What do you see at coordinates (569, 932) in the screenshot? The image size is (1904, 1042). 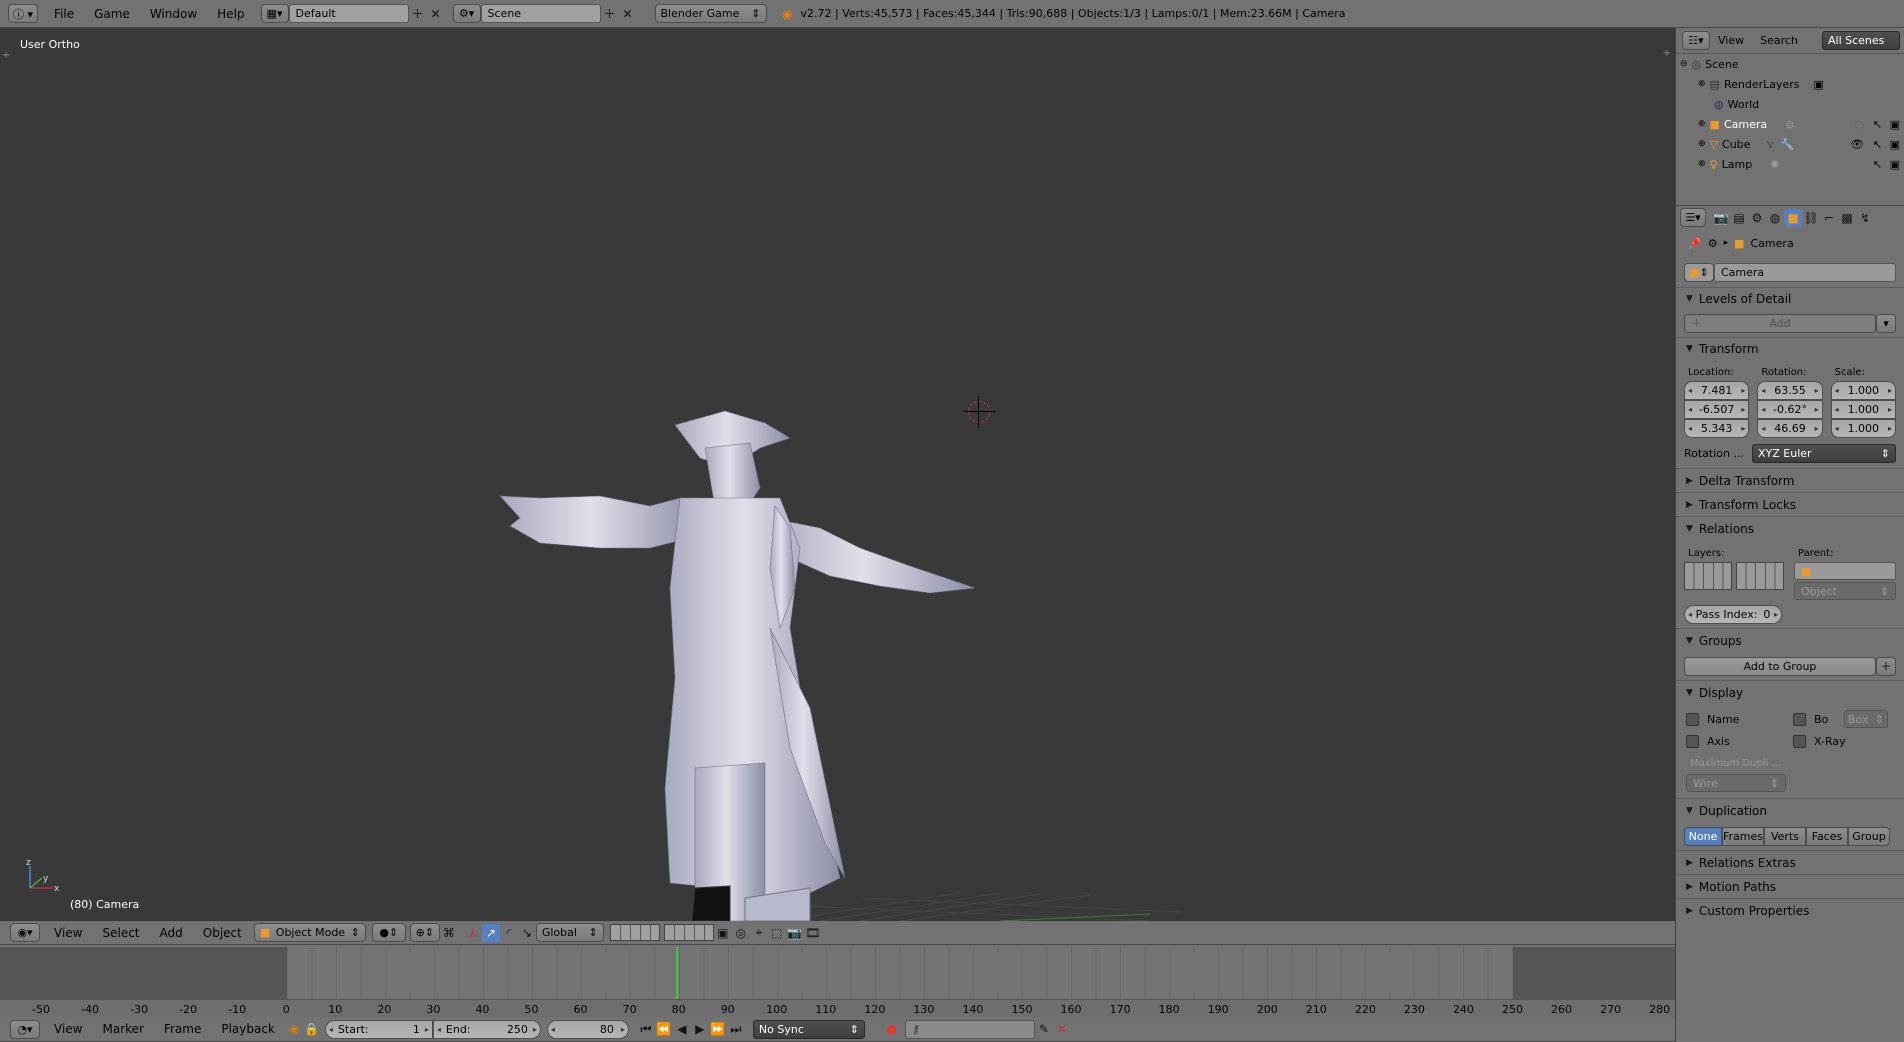 I see `transform-orientation-dropdown: Global ⇕` at bounding box center [569, 932].